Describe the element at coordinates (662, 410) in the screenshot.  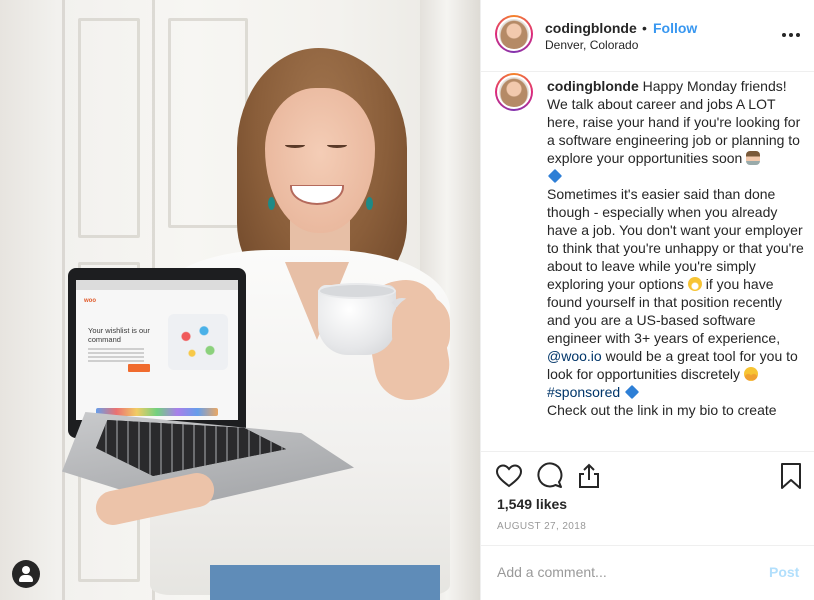
I see `caption-paragraph-4: Check out the link in my bio to create` at that location.